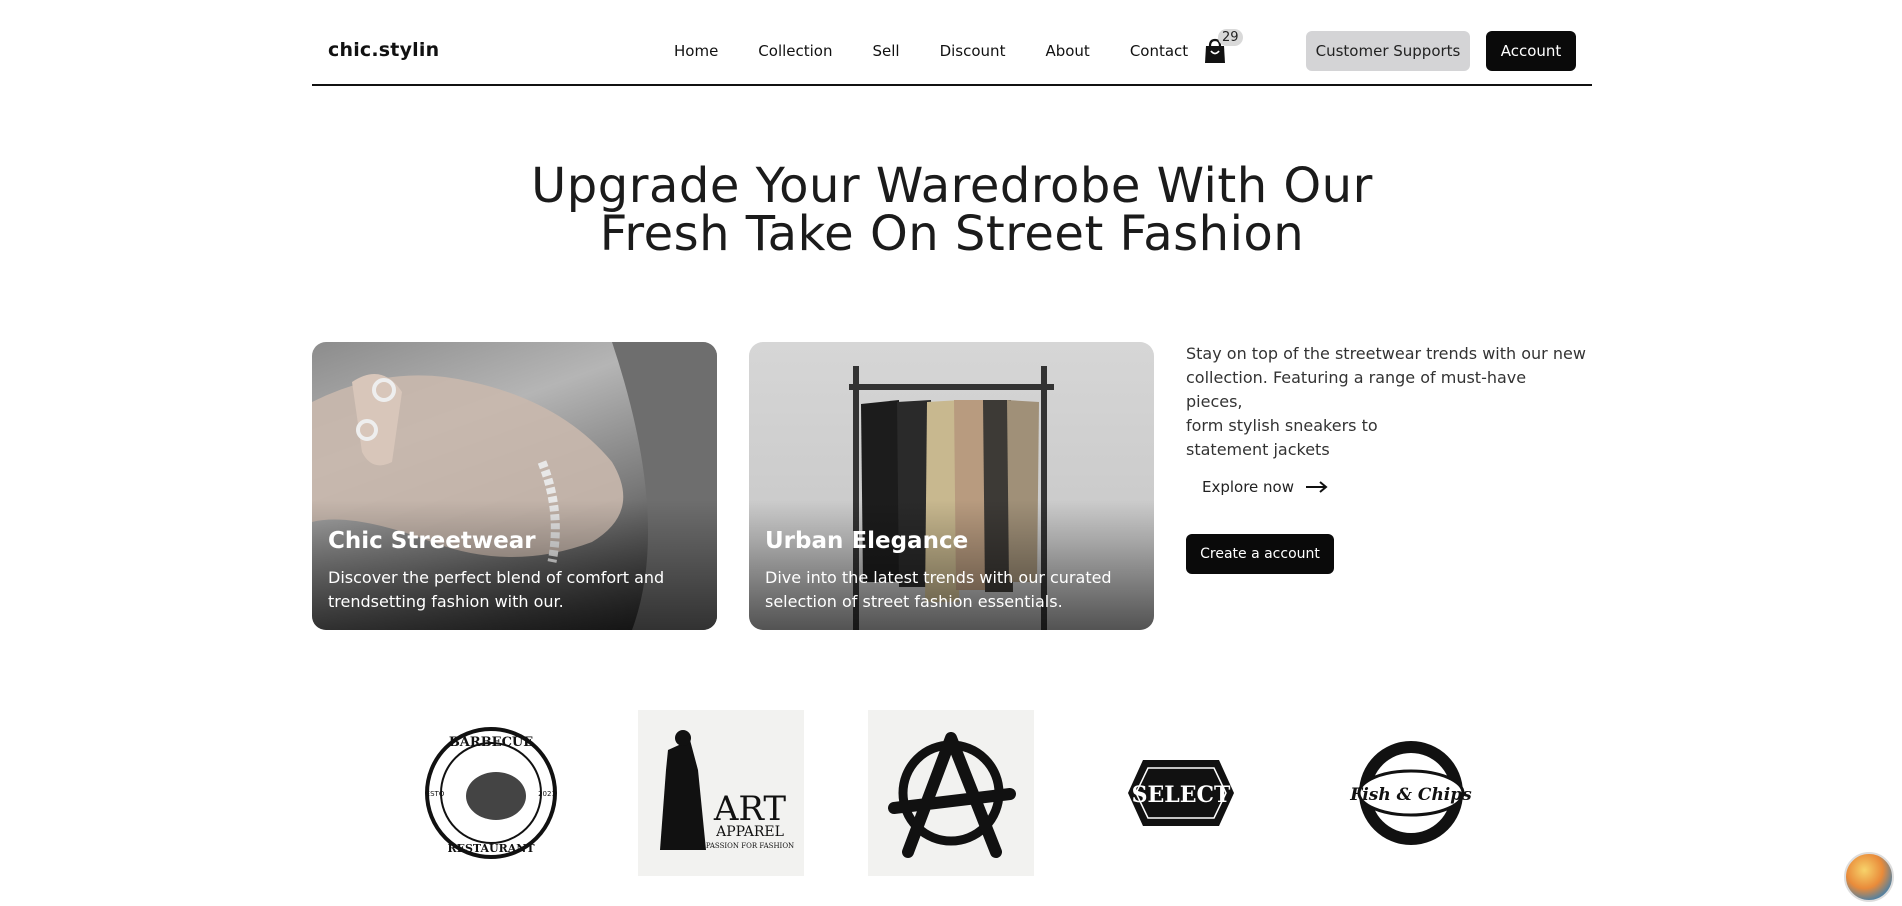 This screenshot has width=1902, height=906. Describe the element at coordinates (491, 793) in the screenshot. I see `barbecue-restaurant-logo: BARBECUE RESTAURANT ESTO 2021` at that location.